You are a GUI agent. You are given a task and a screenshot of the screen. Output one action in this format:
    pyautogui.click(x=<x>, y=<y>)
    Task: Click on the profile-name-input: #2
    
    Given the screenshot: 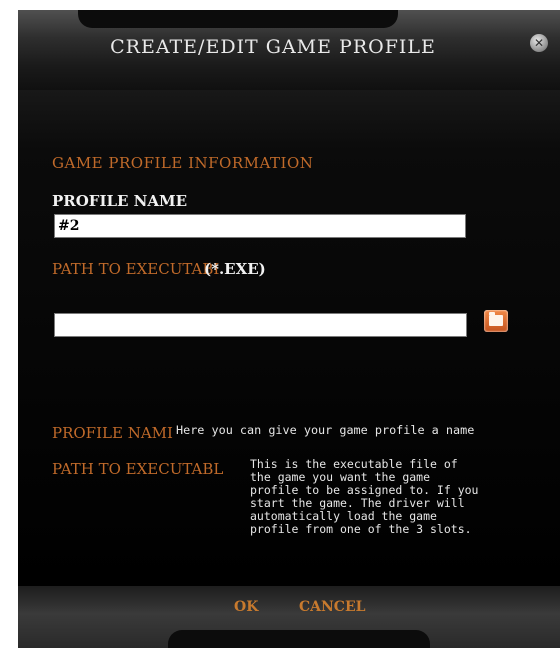 What is the action you would take?
    pyautogui.click(x=260, y=226)
    